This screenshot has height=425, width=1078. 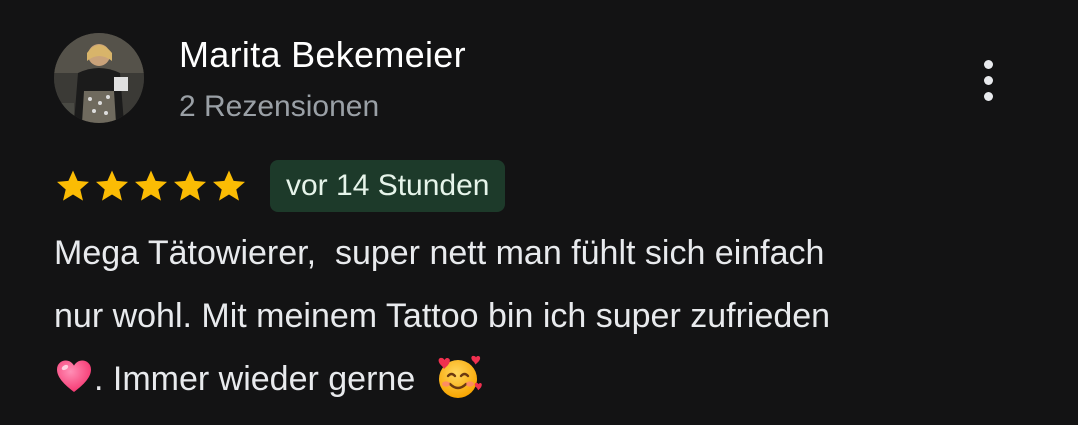 I want to click on review-text-line-3: . Immer wieder gerne, so click(x=264, y=379).